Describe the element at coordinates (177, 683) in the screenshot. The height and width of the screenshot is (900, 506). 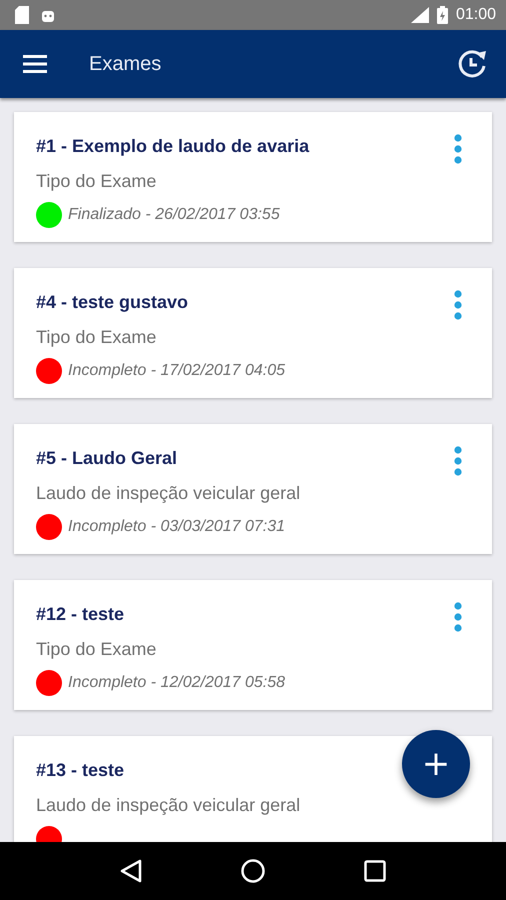
I see `status-text: Incompleto - 12/02/2017 05:58` at that location.